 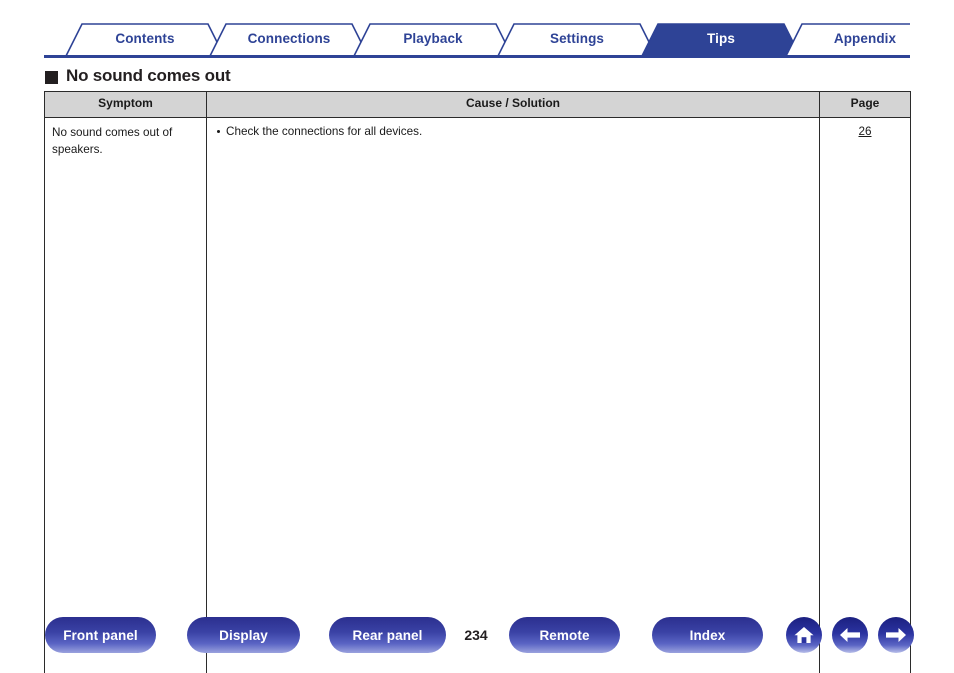 I want to click on tab-appendix: Appendix, so click(x=865, y=39).